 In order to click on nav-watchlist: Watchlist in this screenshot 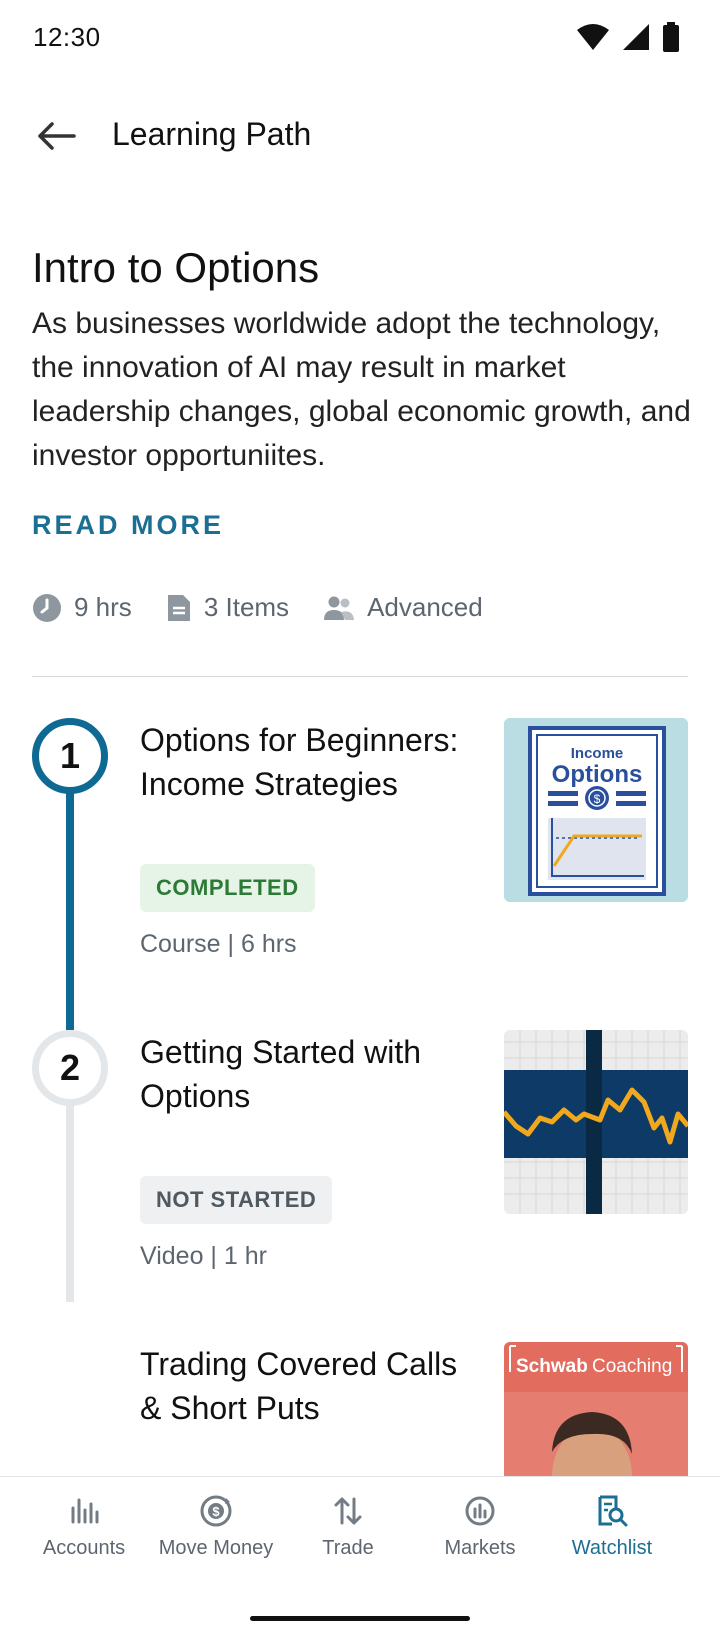, I will do `click(612, 1536)`.